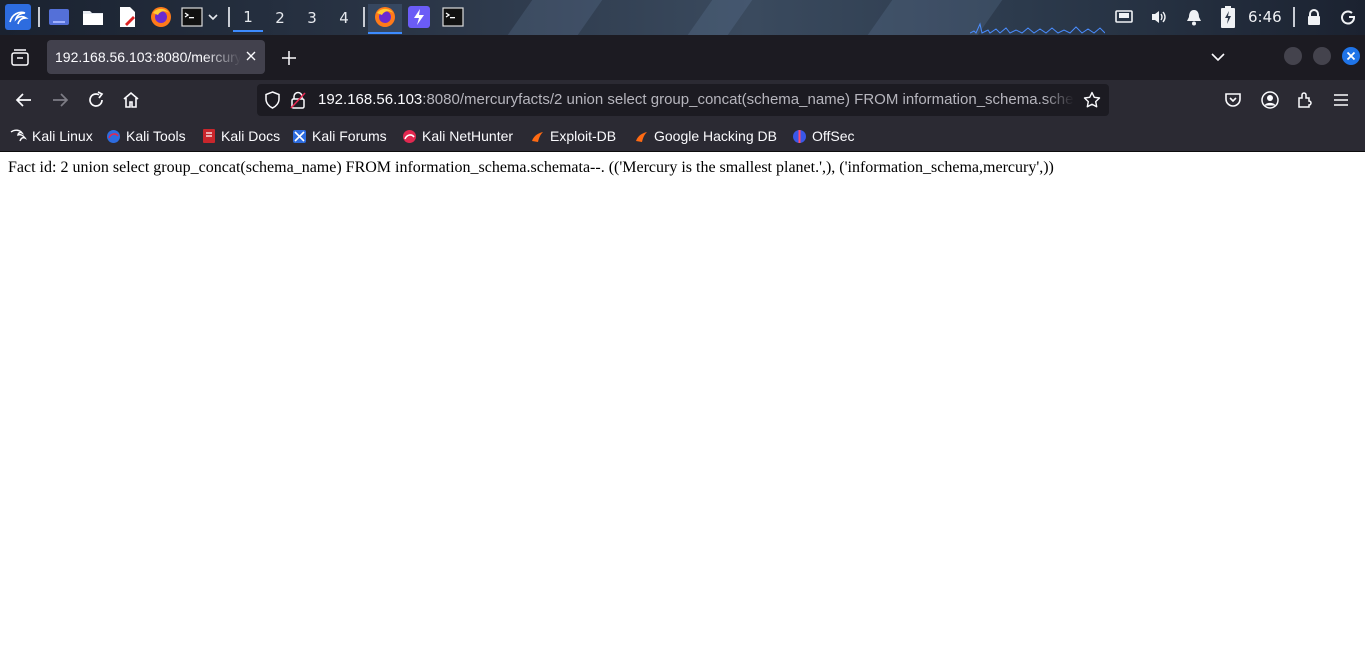 Image resolution: width=1365 pixels, height=653 pixels. I want to click on kali-tools-icon, so click(113, 136).